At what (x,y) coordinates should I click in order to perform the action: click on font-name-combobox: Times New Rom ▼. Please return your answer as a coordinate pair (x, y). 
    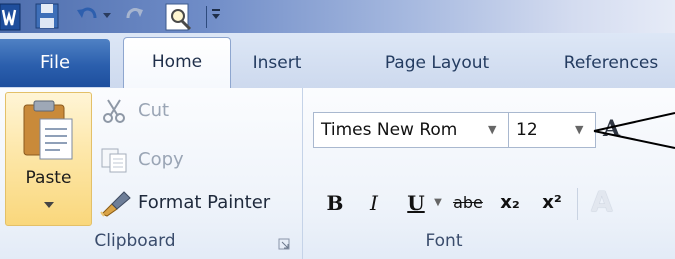
    Looking at the image, I should click on (411, 130).